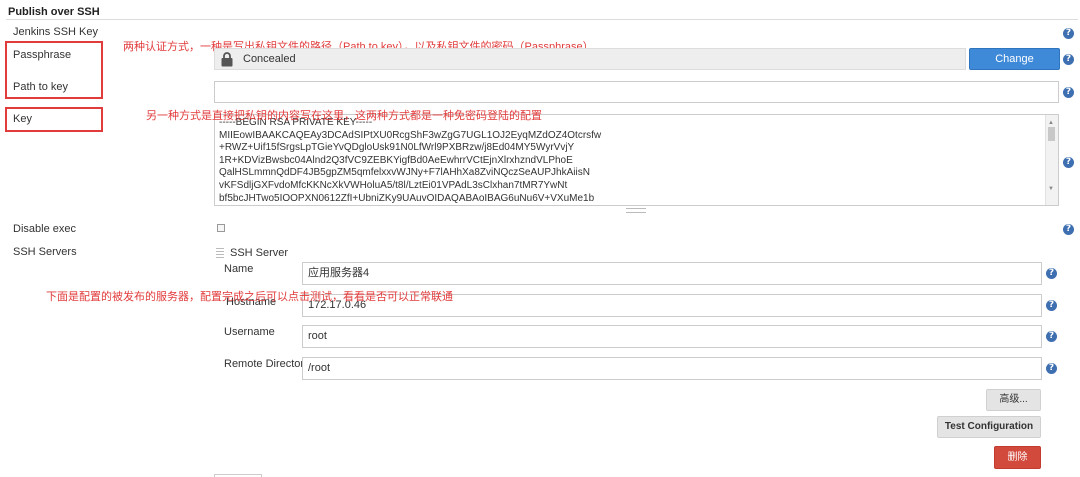 Image resolution: width=1080 pixels, height=477 pixels. Describe the element at coordinates (22, 119) in the screenshot. I see `key-label: Key` at that location.